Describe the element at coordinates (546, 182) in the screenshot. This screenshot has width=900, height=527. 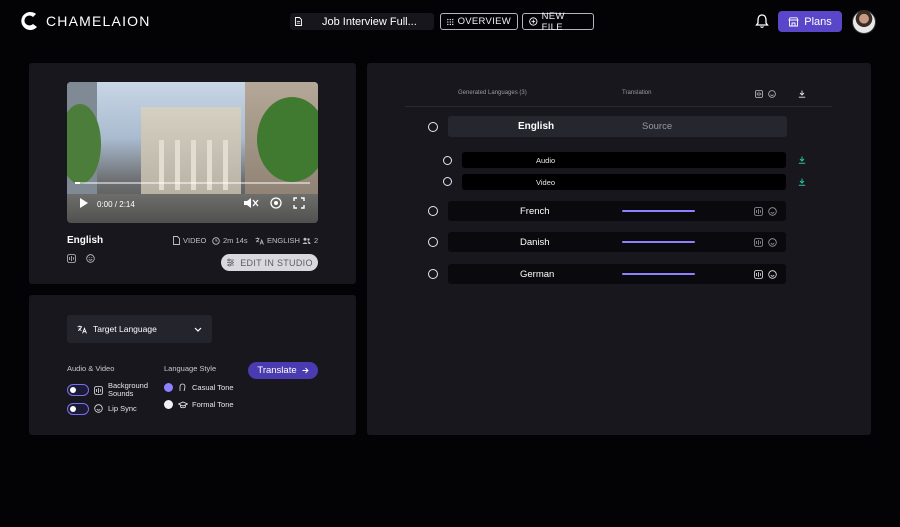
I see `video-label: Video` at that location.